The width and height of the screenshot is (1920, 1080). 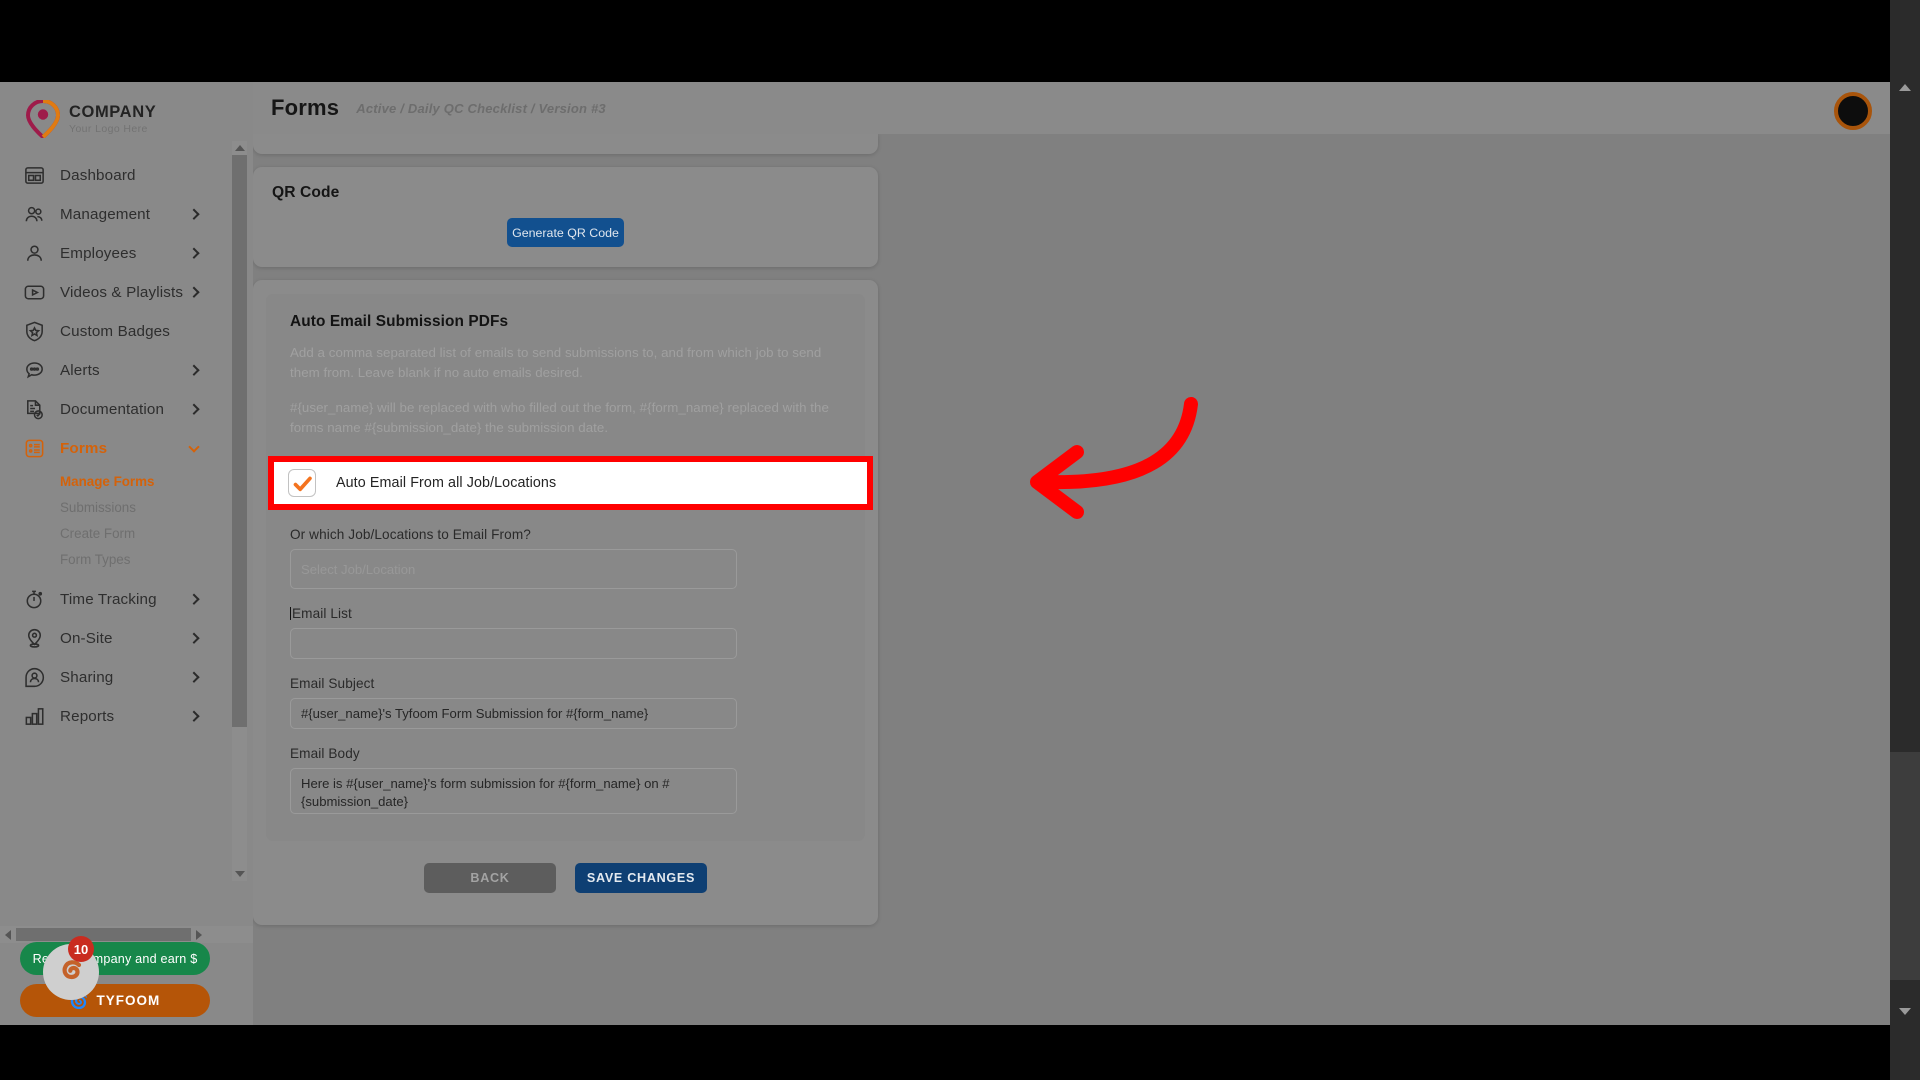 What do you see at coordinates (95, 559) in the screenshot?
I see `subnav-label: Form Types` at bounding box center [95, 559].